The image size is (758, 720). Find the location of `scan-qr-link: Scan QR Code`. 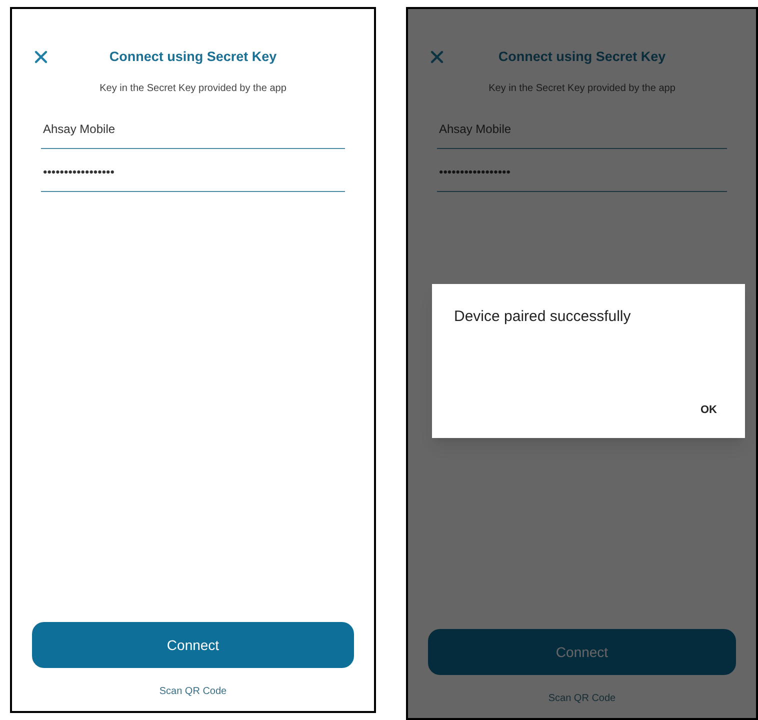

scan-qr-link: Scan QR Code is located at coordinates (193, 691).